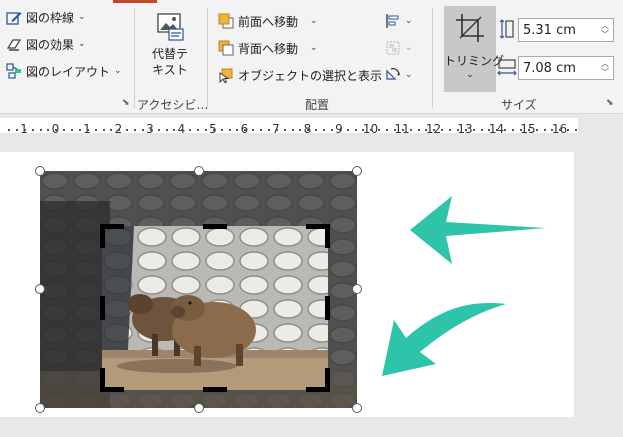 This screenshot has height=437, width=623. What do you see at coordinates (317, 105) in the screenshot?
I see `arrange-group-label: 配置` at bounding box center [317, 105].